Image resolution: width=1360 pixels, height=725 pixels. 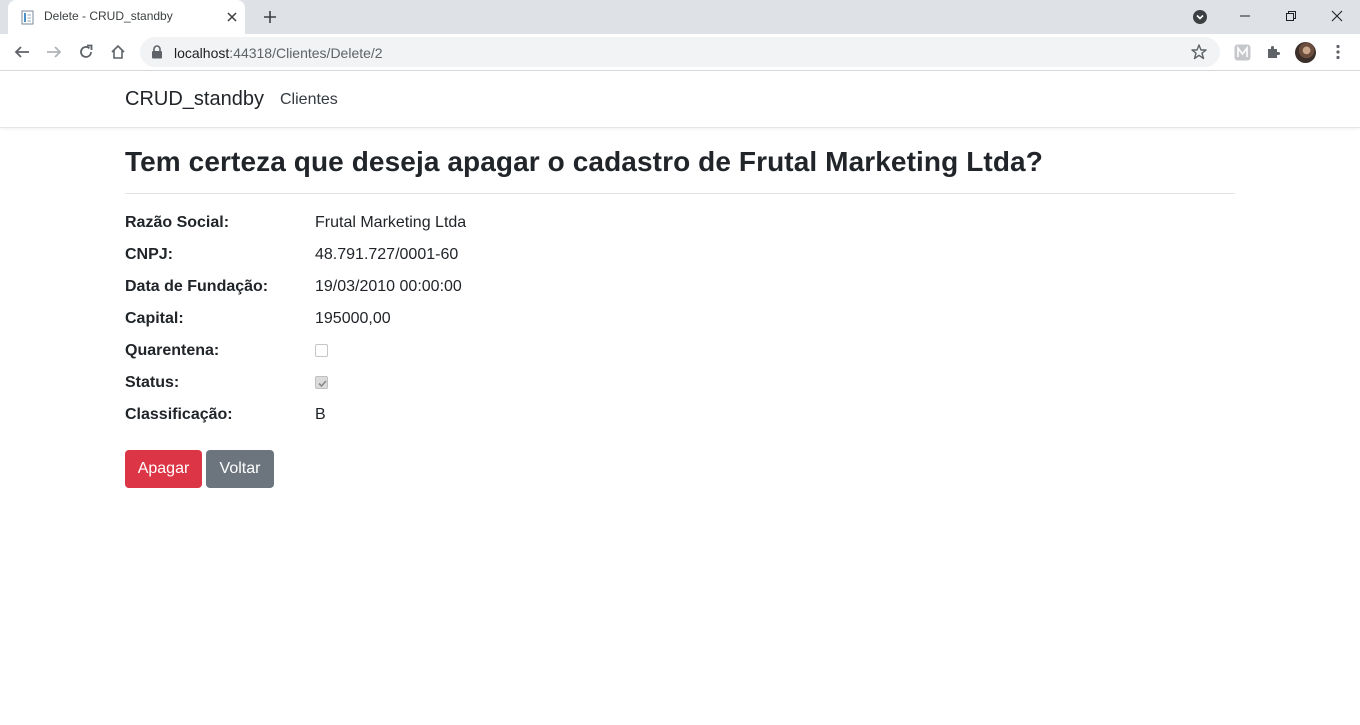 What do you see at coordinates (387, 254) in the screenshot?
I see `field-value: 48.791.727/0001-60` at bounding box center [387, 254].